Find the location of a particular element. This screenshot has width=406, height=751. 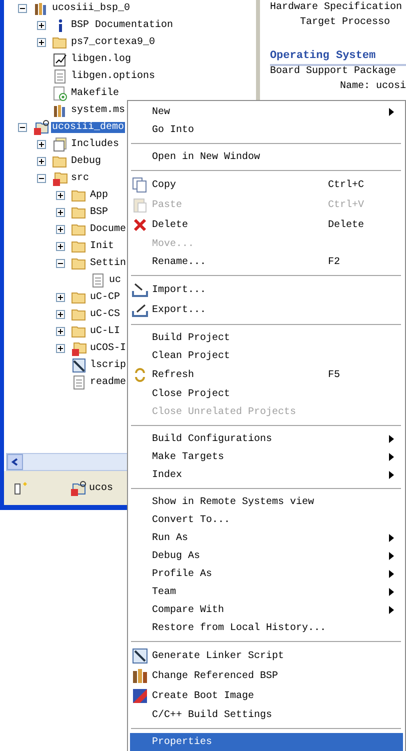

hardware-spec-label: Hardware Specification is located at coordinates (336, 8).